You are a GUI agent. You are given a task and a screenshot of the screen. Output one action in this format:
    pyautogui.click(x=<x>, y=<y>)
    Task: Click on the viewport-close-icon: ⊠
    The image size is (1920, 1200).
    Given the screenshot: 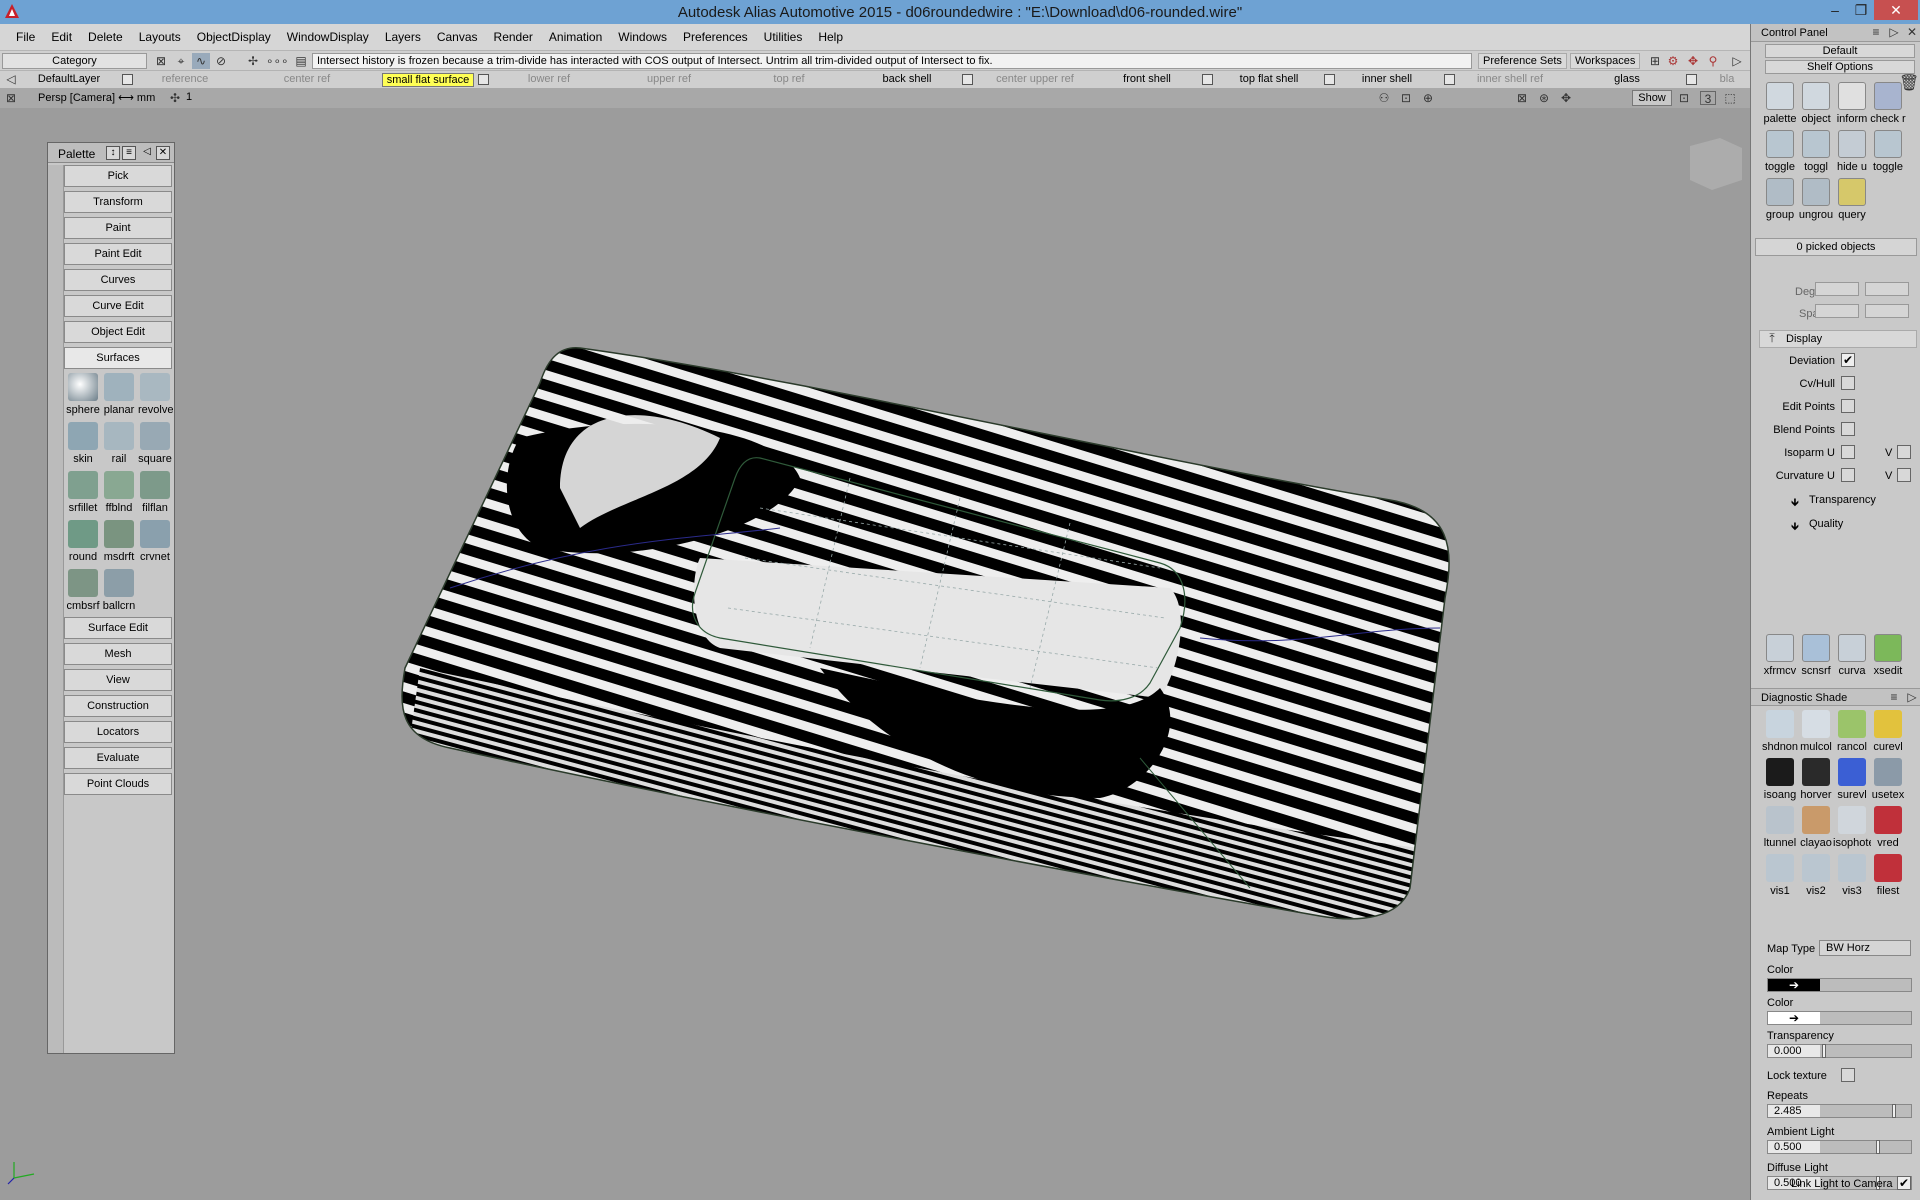 What is the action you would take?
    pyautogui.click(x=11, y=98)
    